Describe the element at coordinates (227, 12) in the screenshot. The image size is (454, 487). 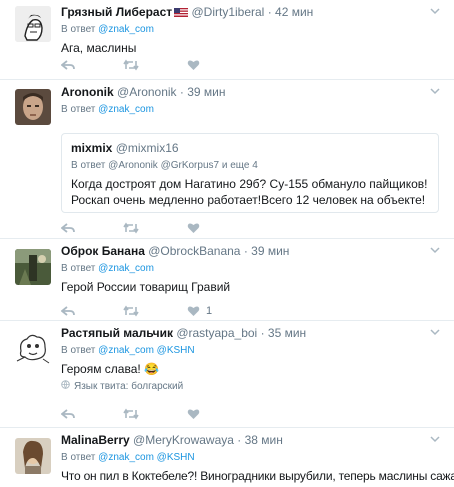
I see `user-handle: @Dirty1iberal` at that location.